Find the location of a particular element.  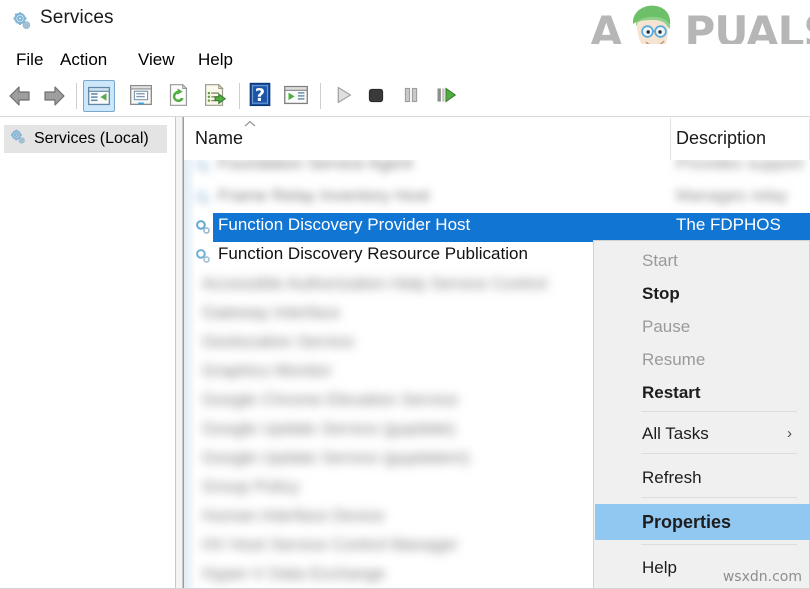

menu-help: Help is located at coordinates (215, 60).